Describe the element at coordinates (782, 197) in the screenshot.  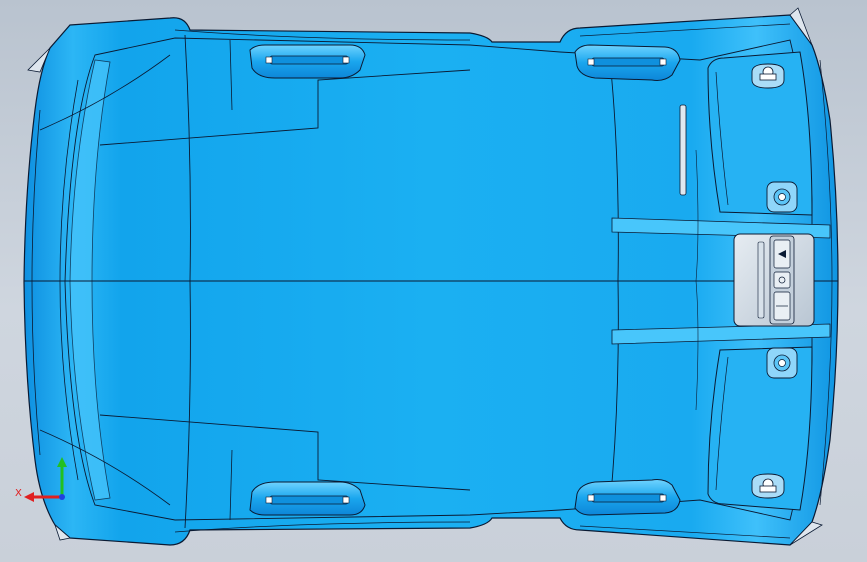
I see `round-fastener-upper` at that location.